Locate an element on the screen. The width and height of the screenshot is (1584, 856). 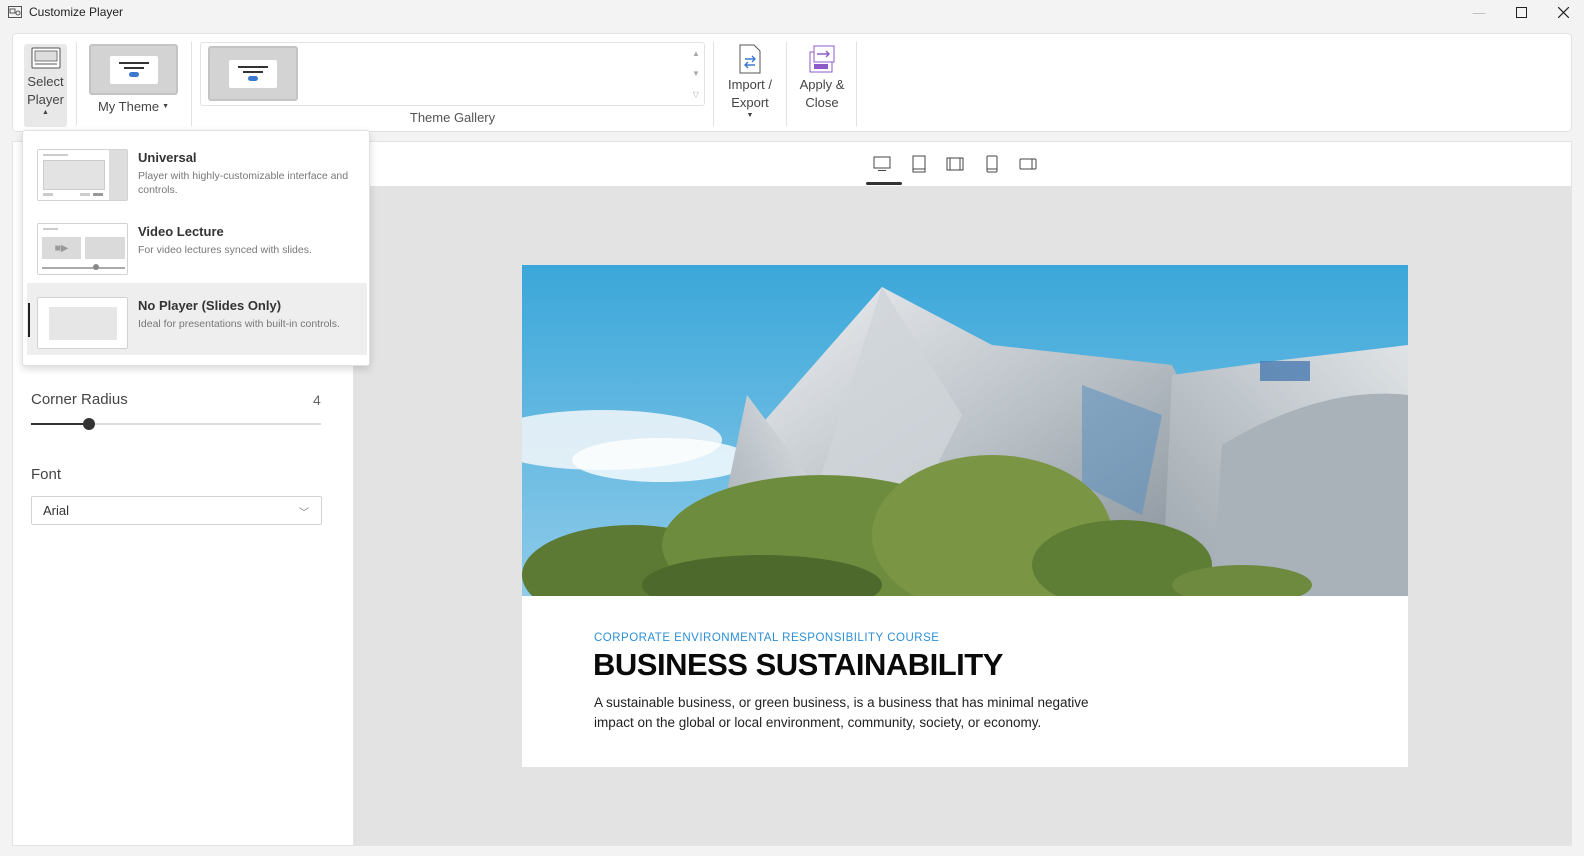
chevron-down-icon: ﹀ is located at coordinates (304, 513).